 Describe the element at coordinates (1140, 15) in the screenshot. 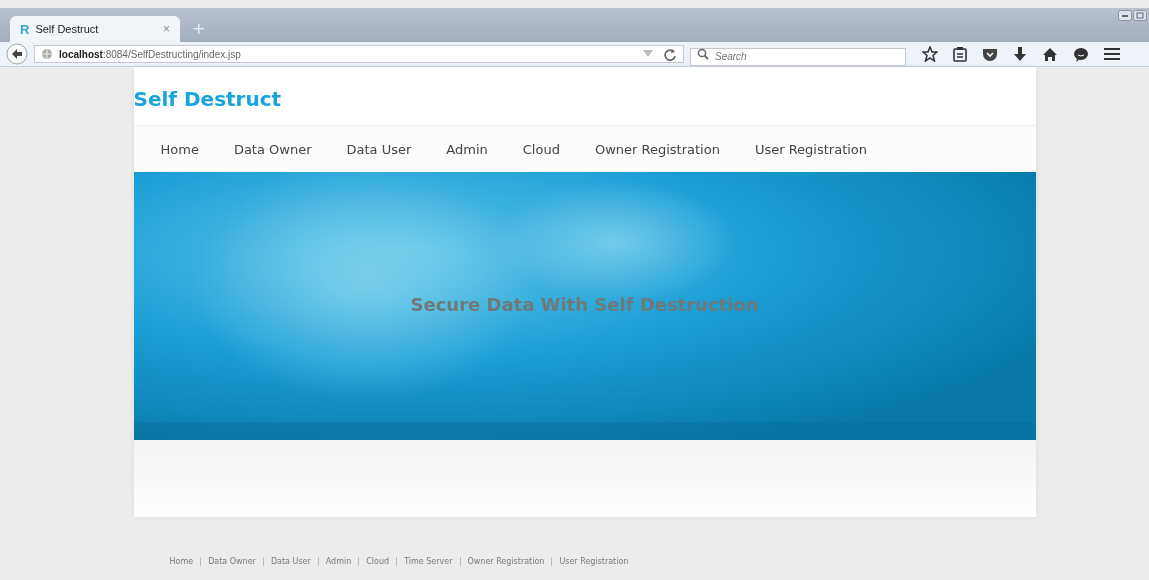

I see `restore-icon` at that location.